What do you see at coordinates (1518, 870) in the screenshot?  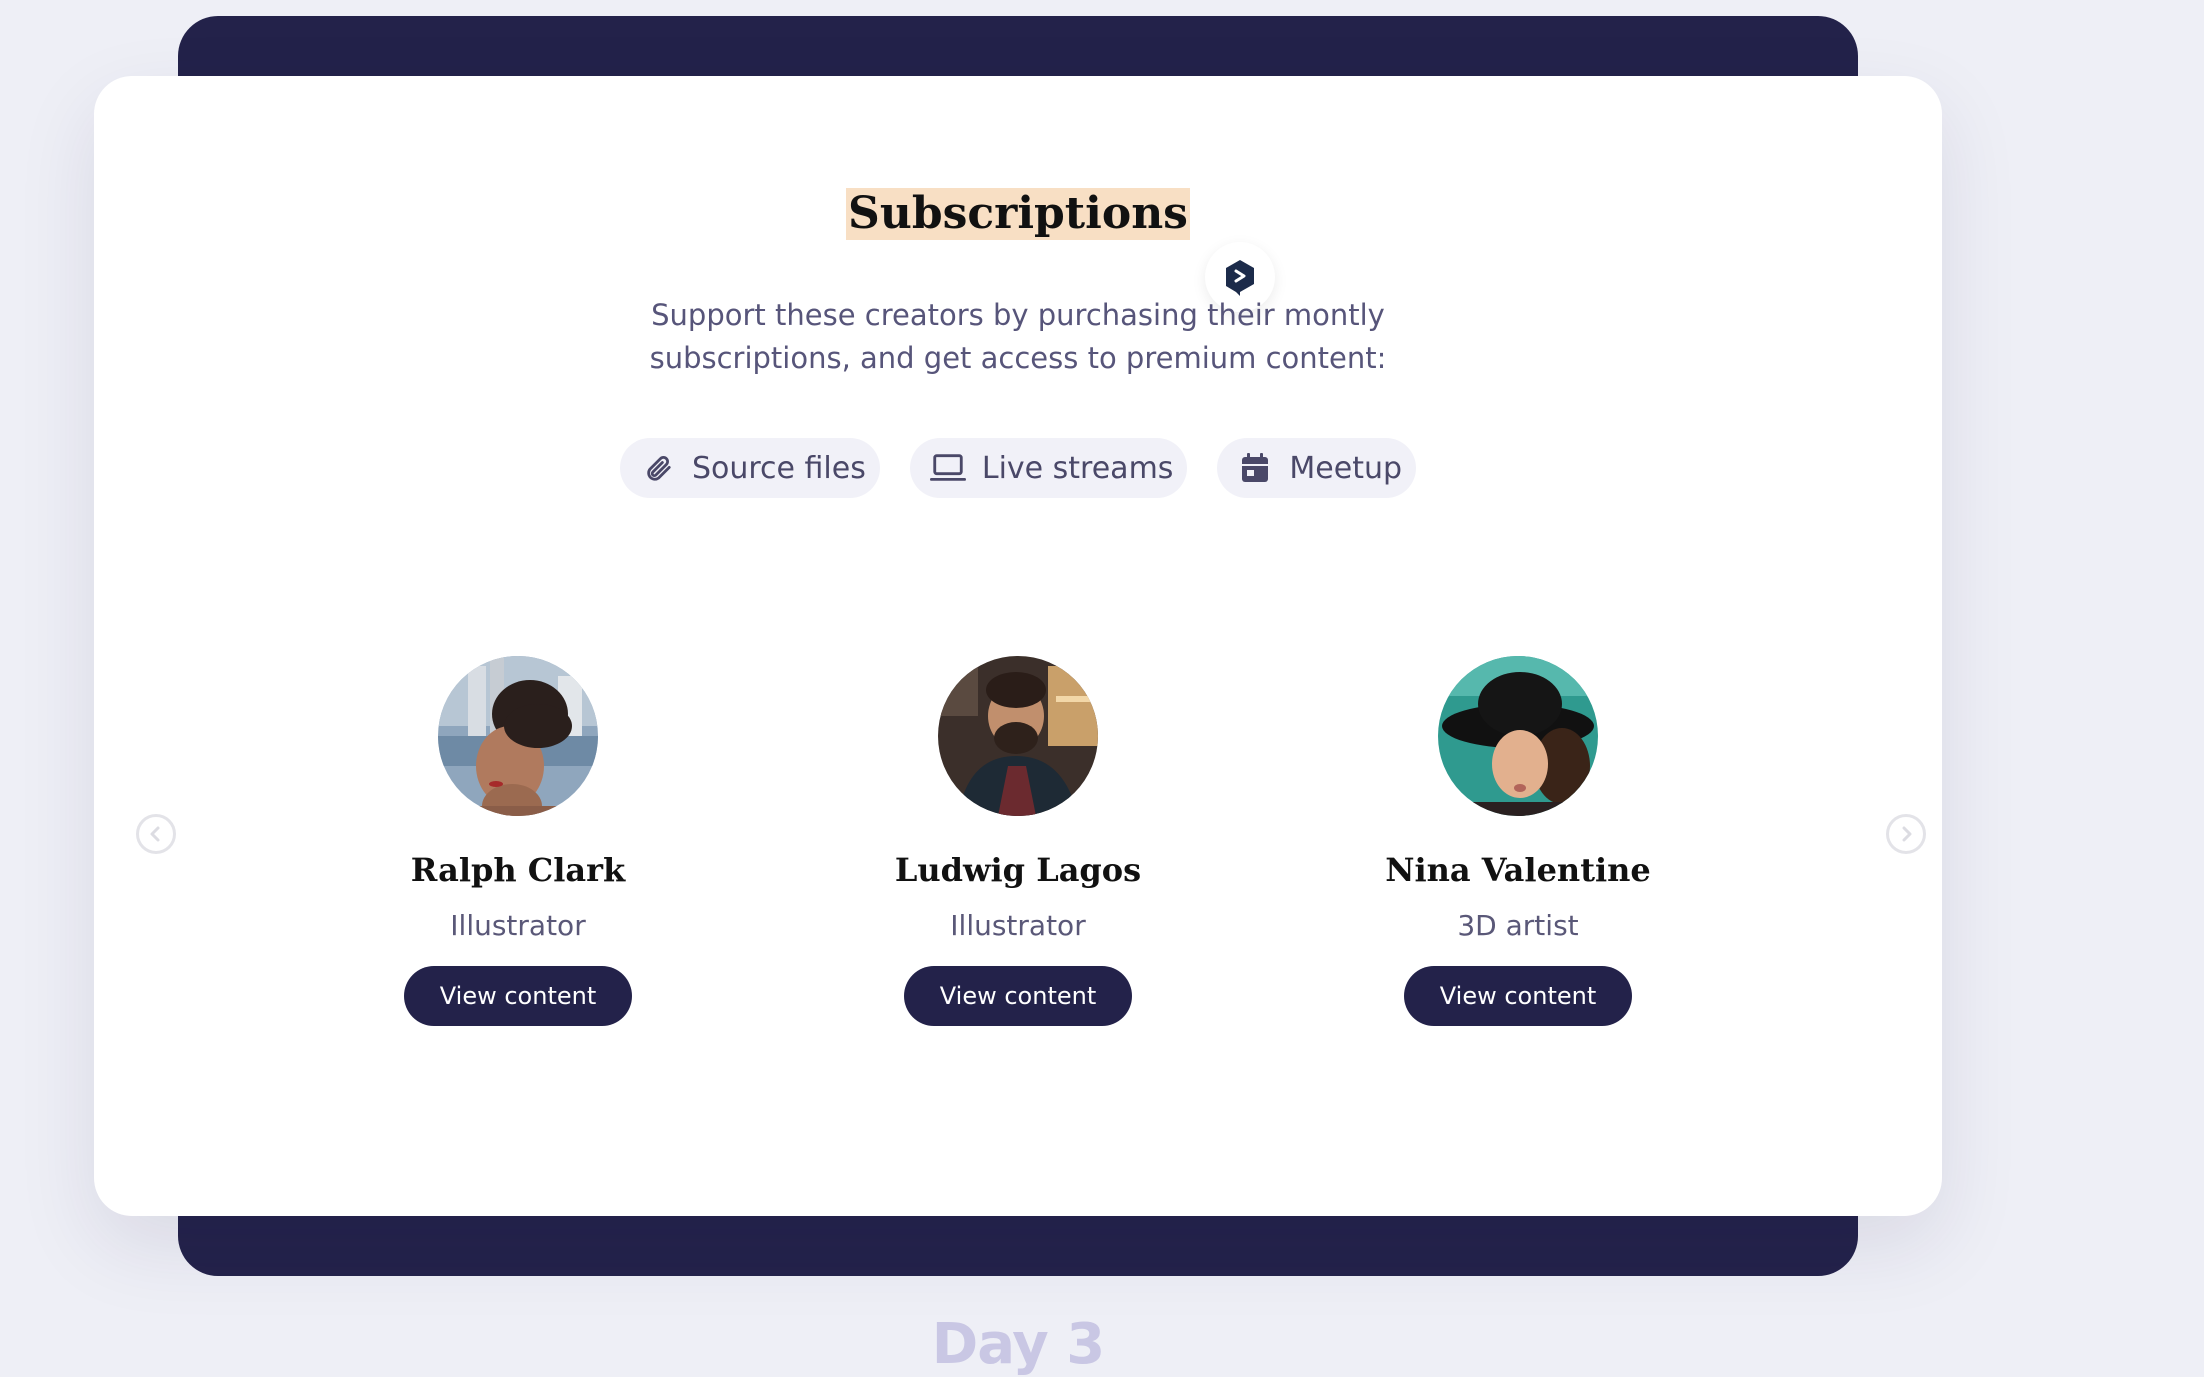 I see `creator-name: Nina Valentine` at bounding box center [1518, 870].